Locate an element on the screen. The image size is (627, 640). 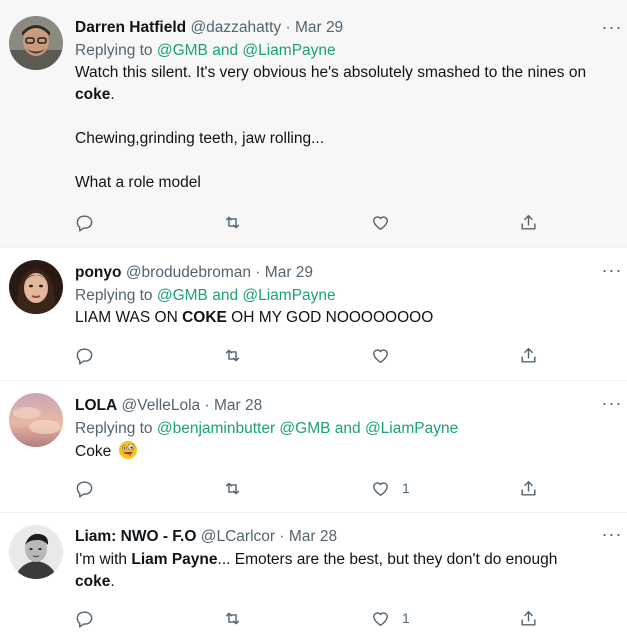
user-handle: @LCarlcor is located at coordinates (238, 536).